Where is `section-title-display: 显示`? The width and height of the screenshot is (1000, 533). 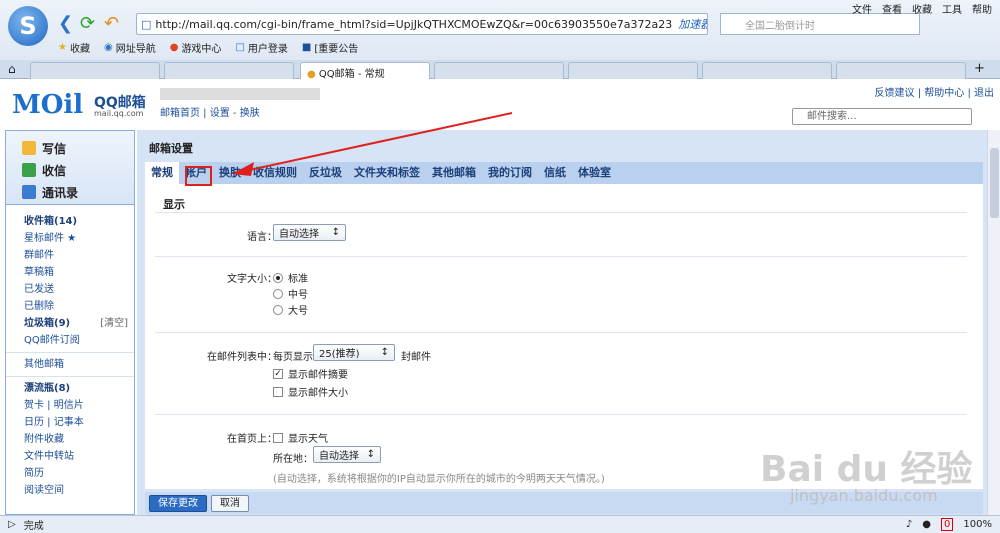 section-title-display: 显示 is located at coordinates (174, 204).